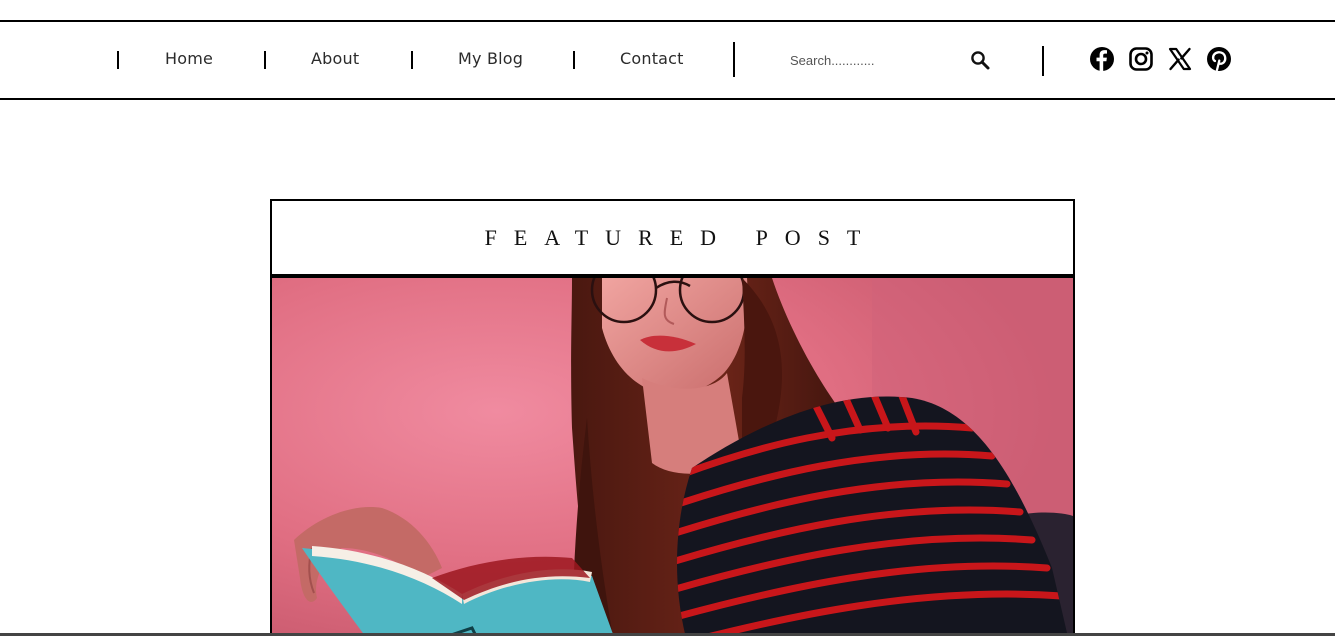 The height and width of the screenshot is (636, 1335). I want to click on featured-post-heading: FEATURED POST, so click(672, 239).